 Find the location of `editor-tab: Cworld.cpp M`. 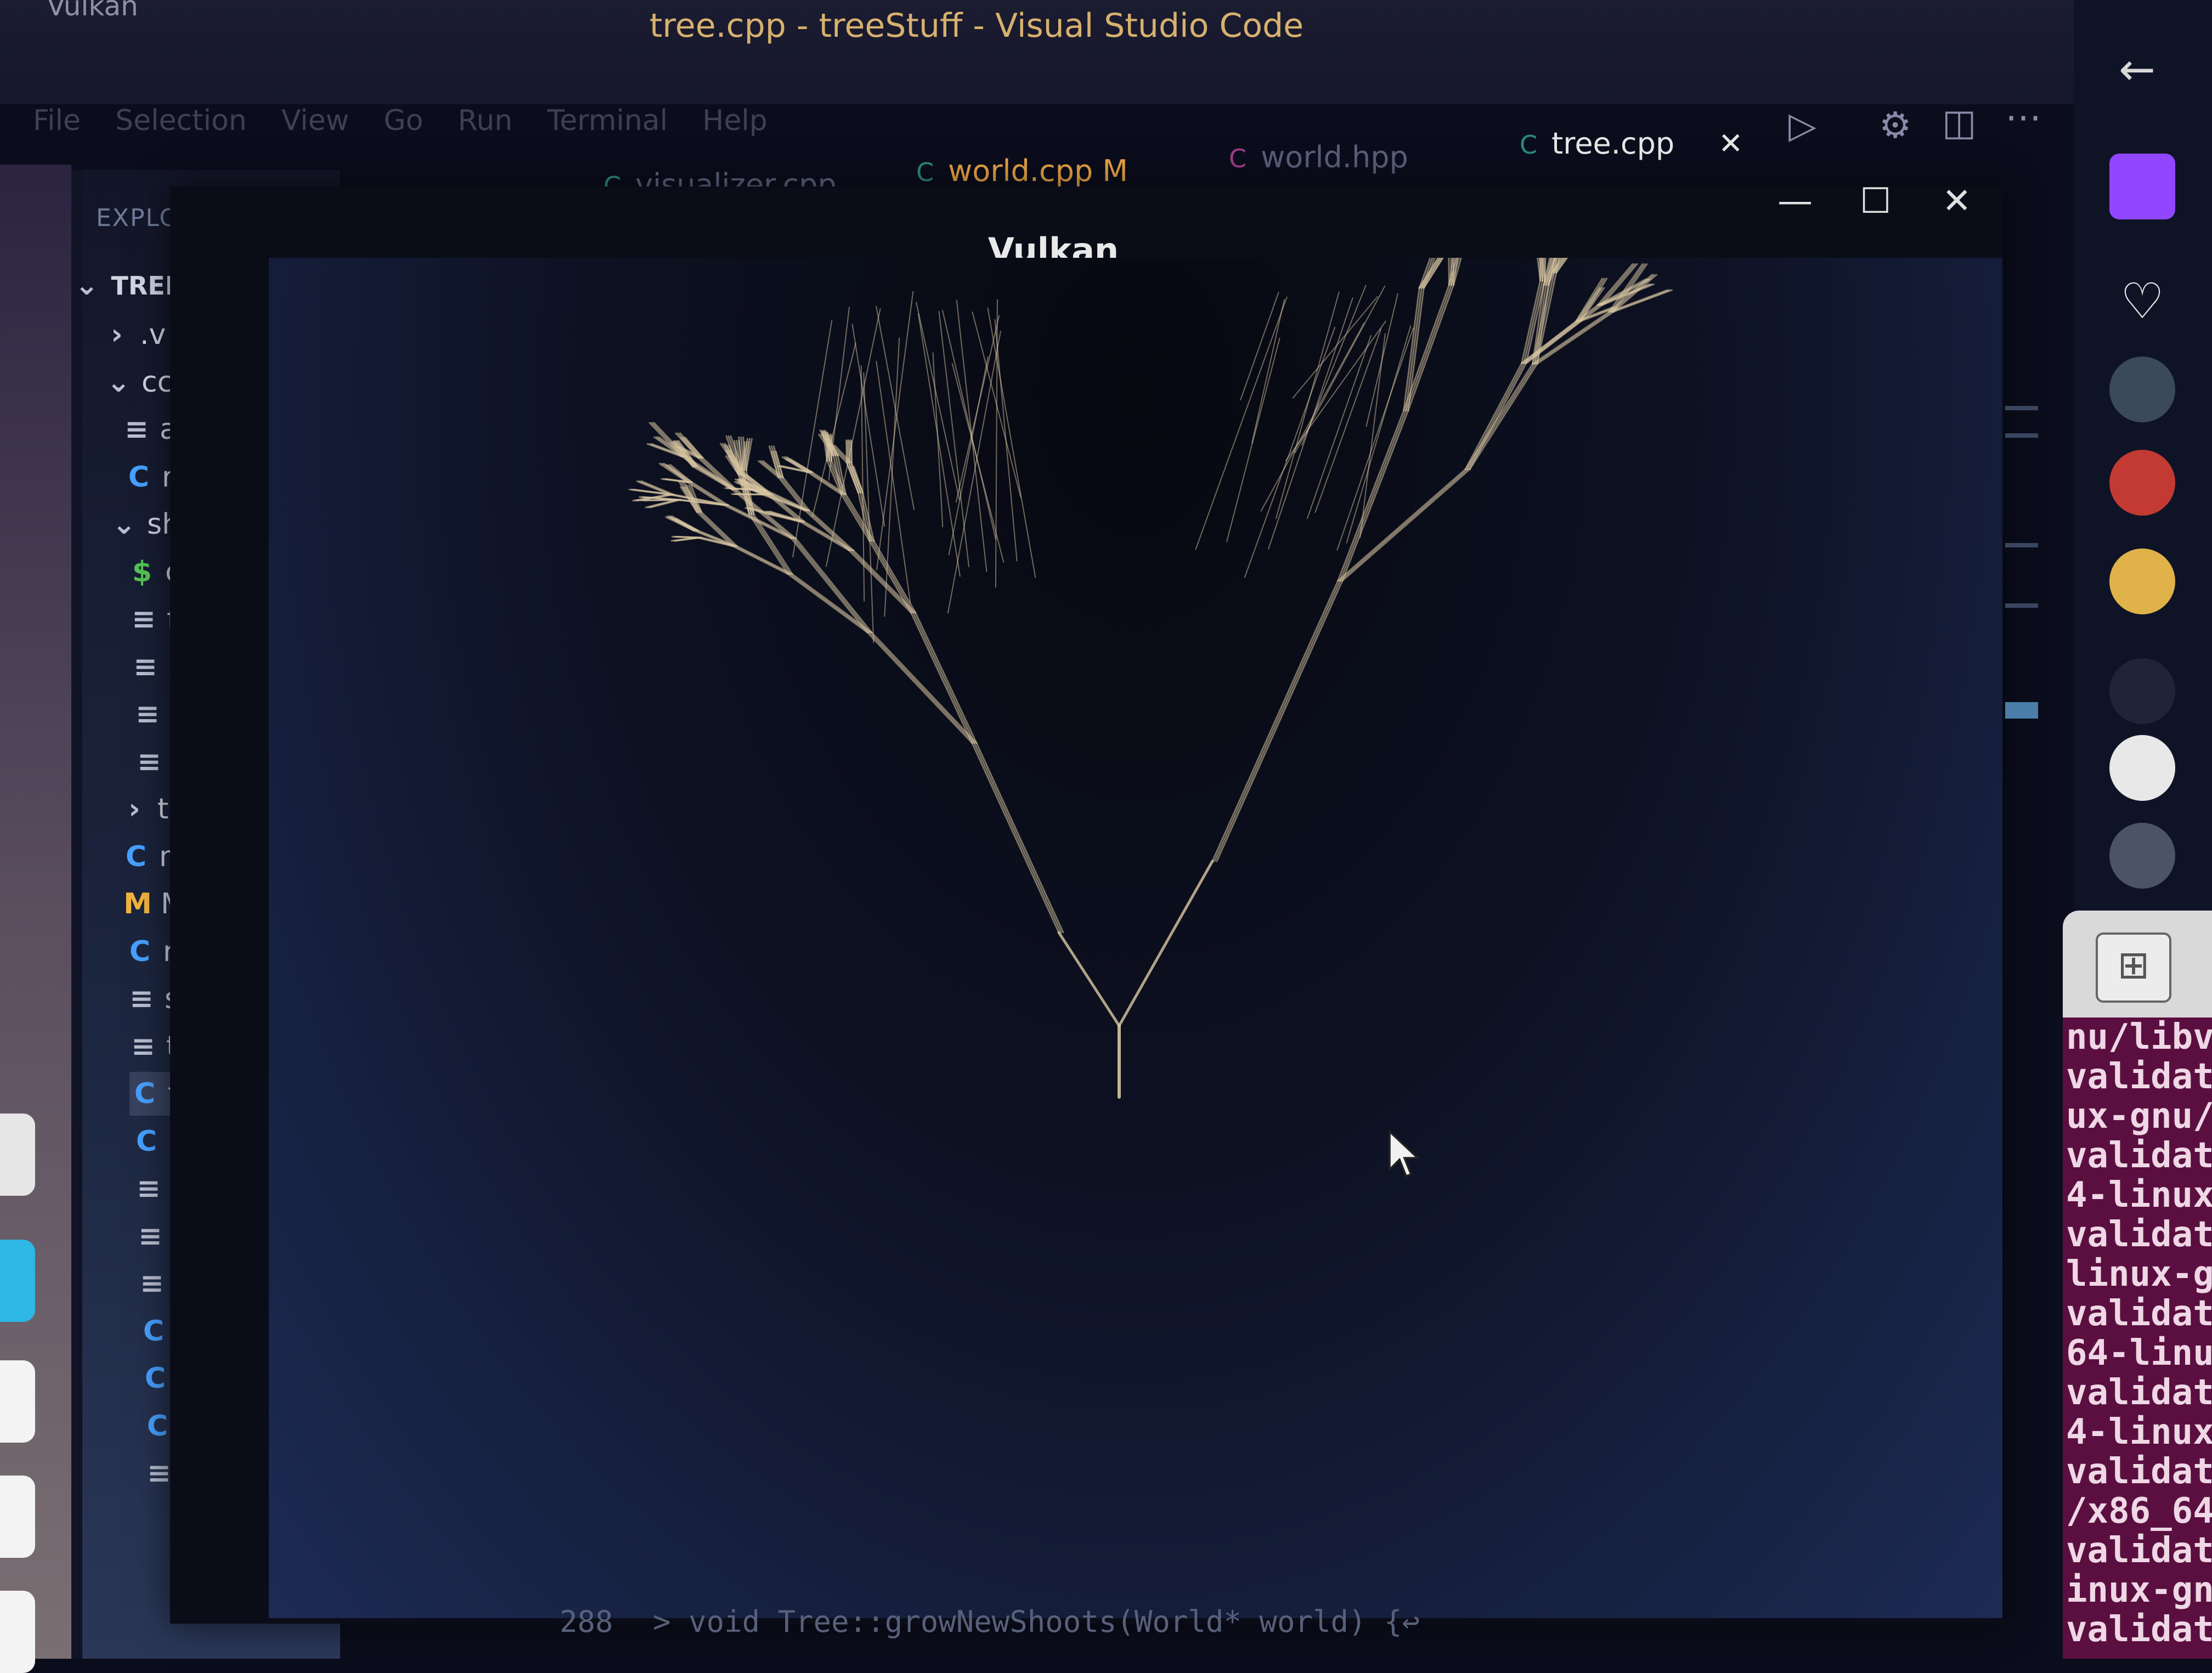

editor-tab: Cworld.cpp M is located at coordinates (1022, 171).